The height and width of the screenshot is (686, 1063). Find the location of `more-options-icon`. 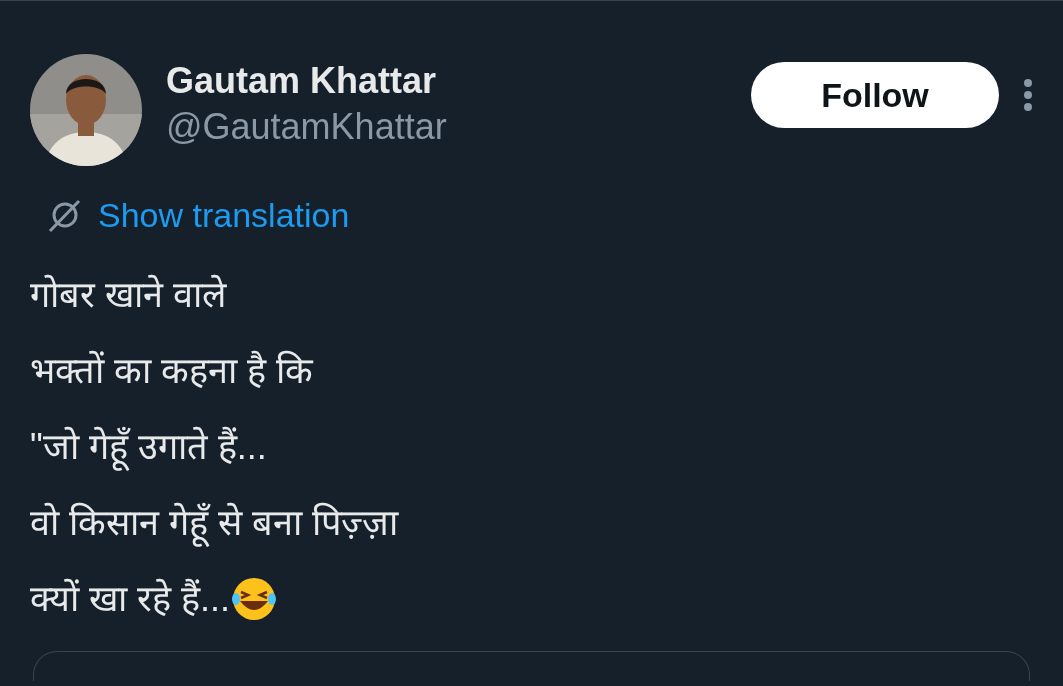

more-options-icon is located at coordinates (1028, 95).